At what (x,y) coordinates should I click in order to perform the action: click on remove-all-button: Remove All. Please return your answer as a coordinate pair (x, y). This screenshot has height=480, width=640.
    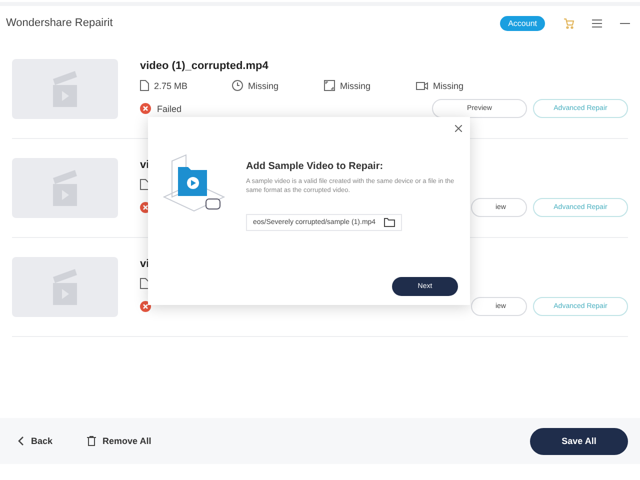
    Looking at the image, I should click on (119, 441).